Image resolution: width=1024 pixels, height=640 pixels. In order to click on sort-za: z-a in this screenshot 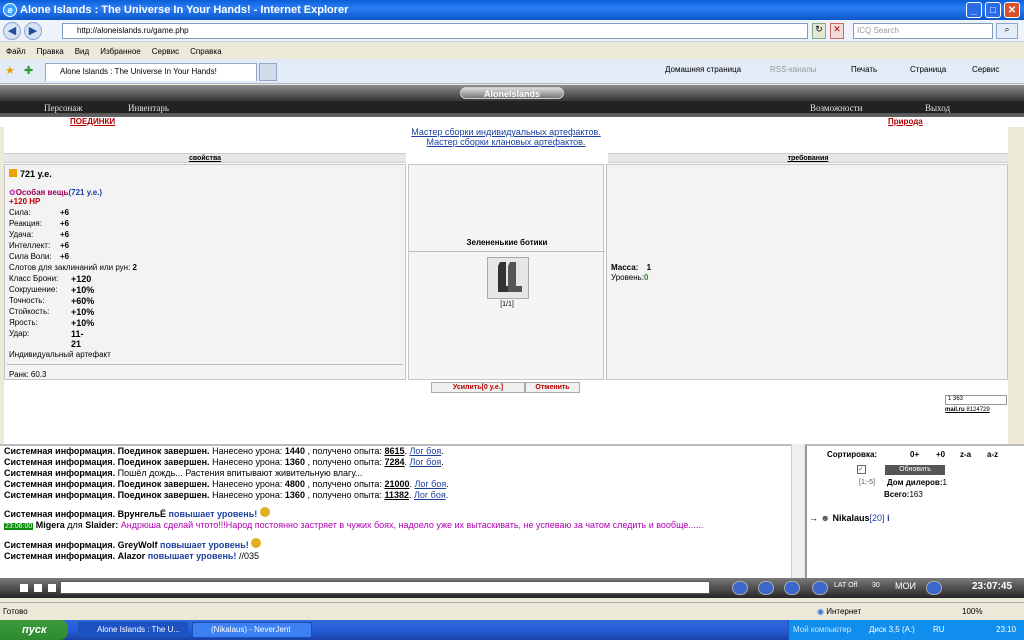, I will do `click(965, 454)`.